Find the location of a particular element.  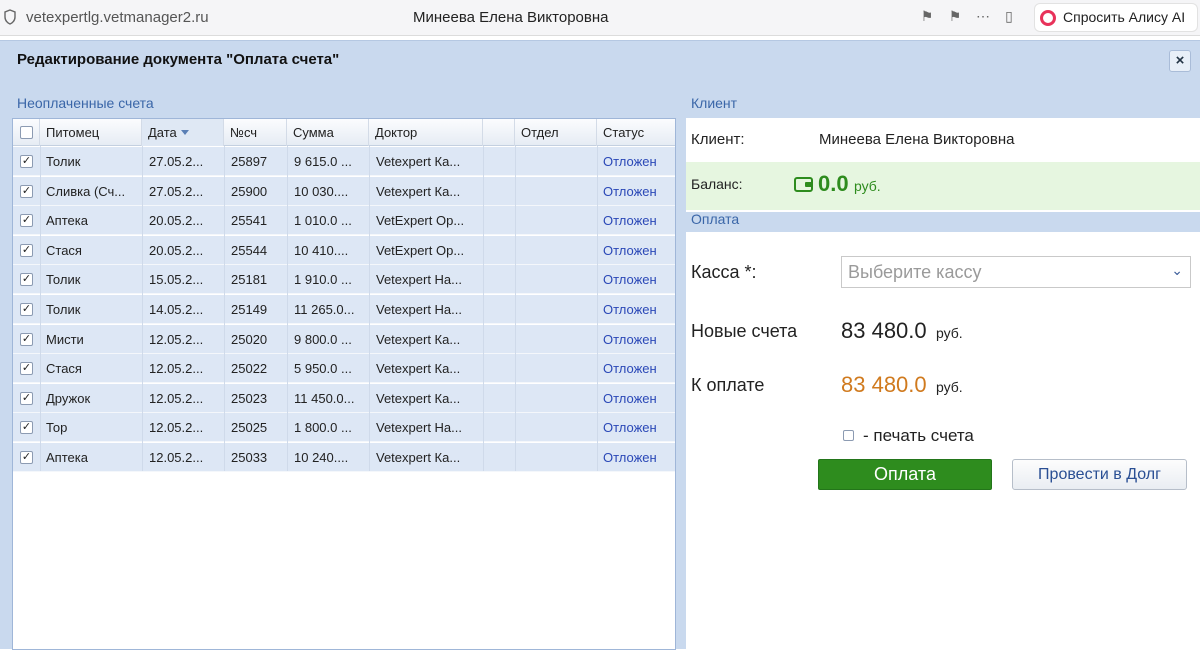

column-header-doctor: Доктор is located at coordinates (426, 132).